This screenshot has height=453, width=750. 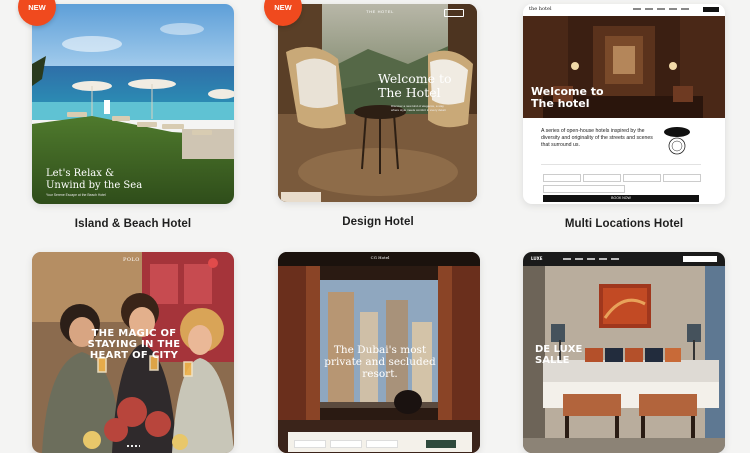 I want to click on site-logo: CG Hotel, so click(x=380, y=257).